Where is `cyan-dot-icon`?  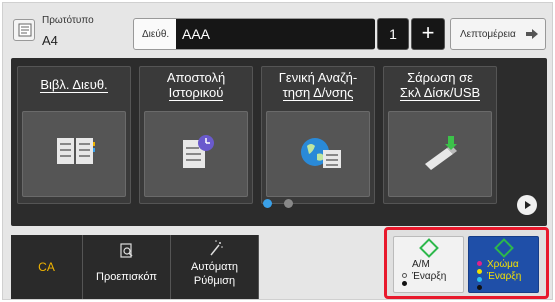 cyan-dot-icon is located at coordinates (479, 279).